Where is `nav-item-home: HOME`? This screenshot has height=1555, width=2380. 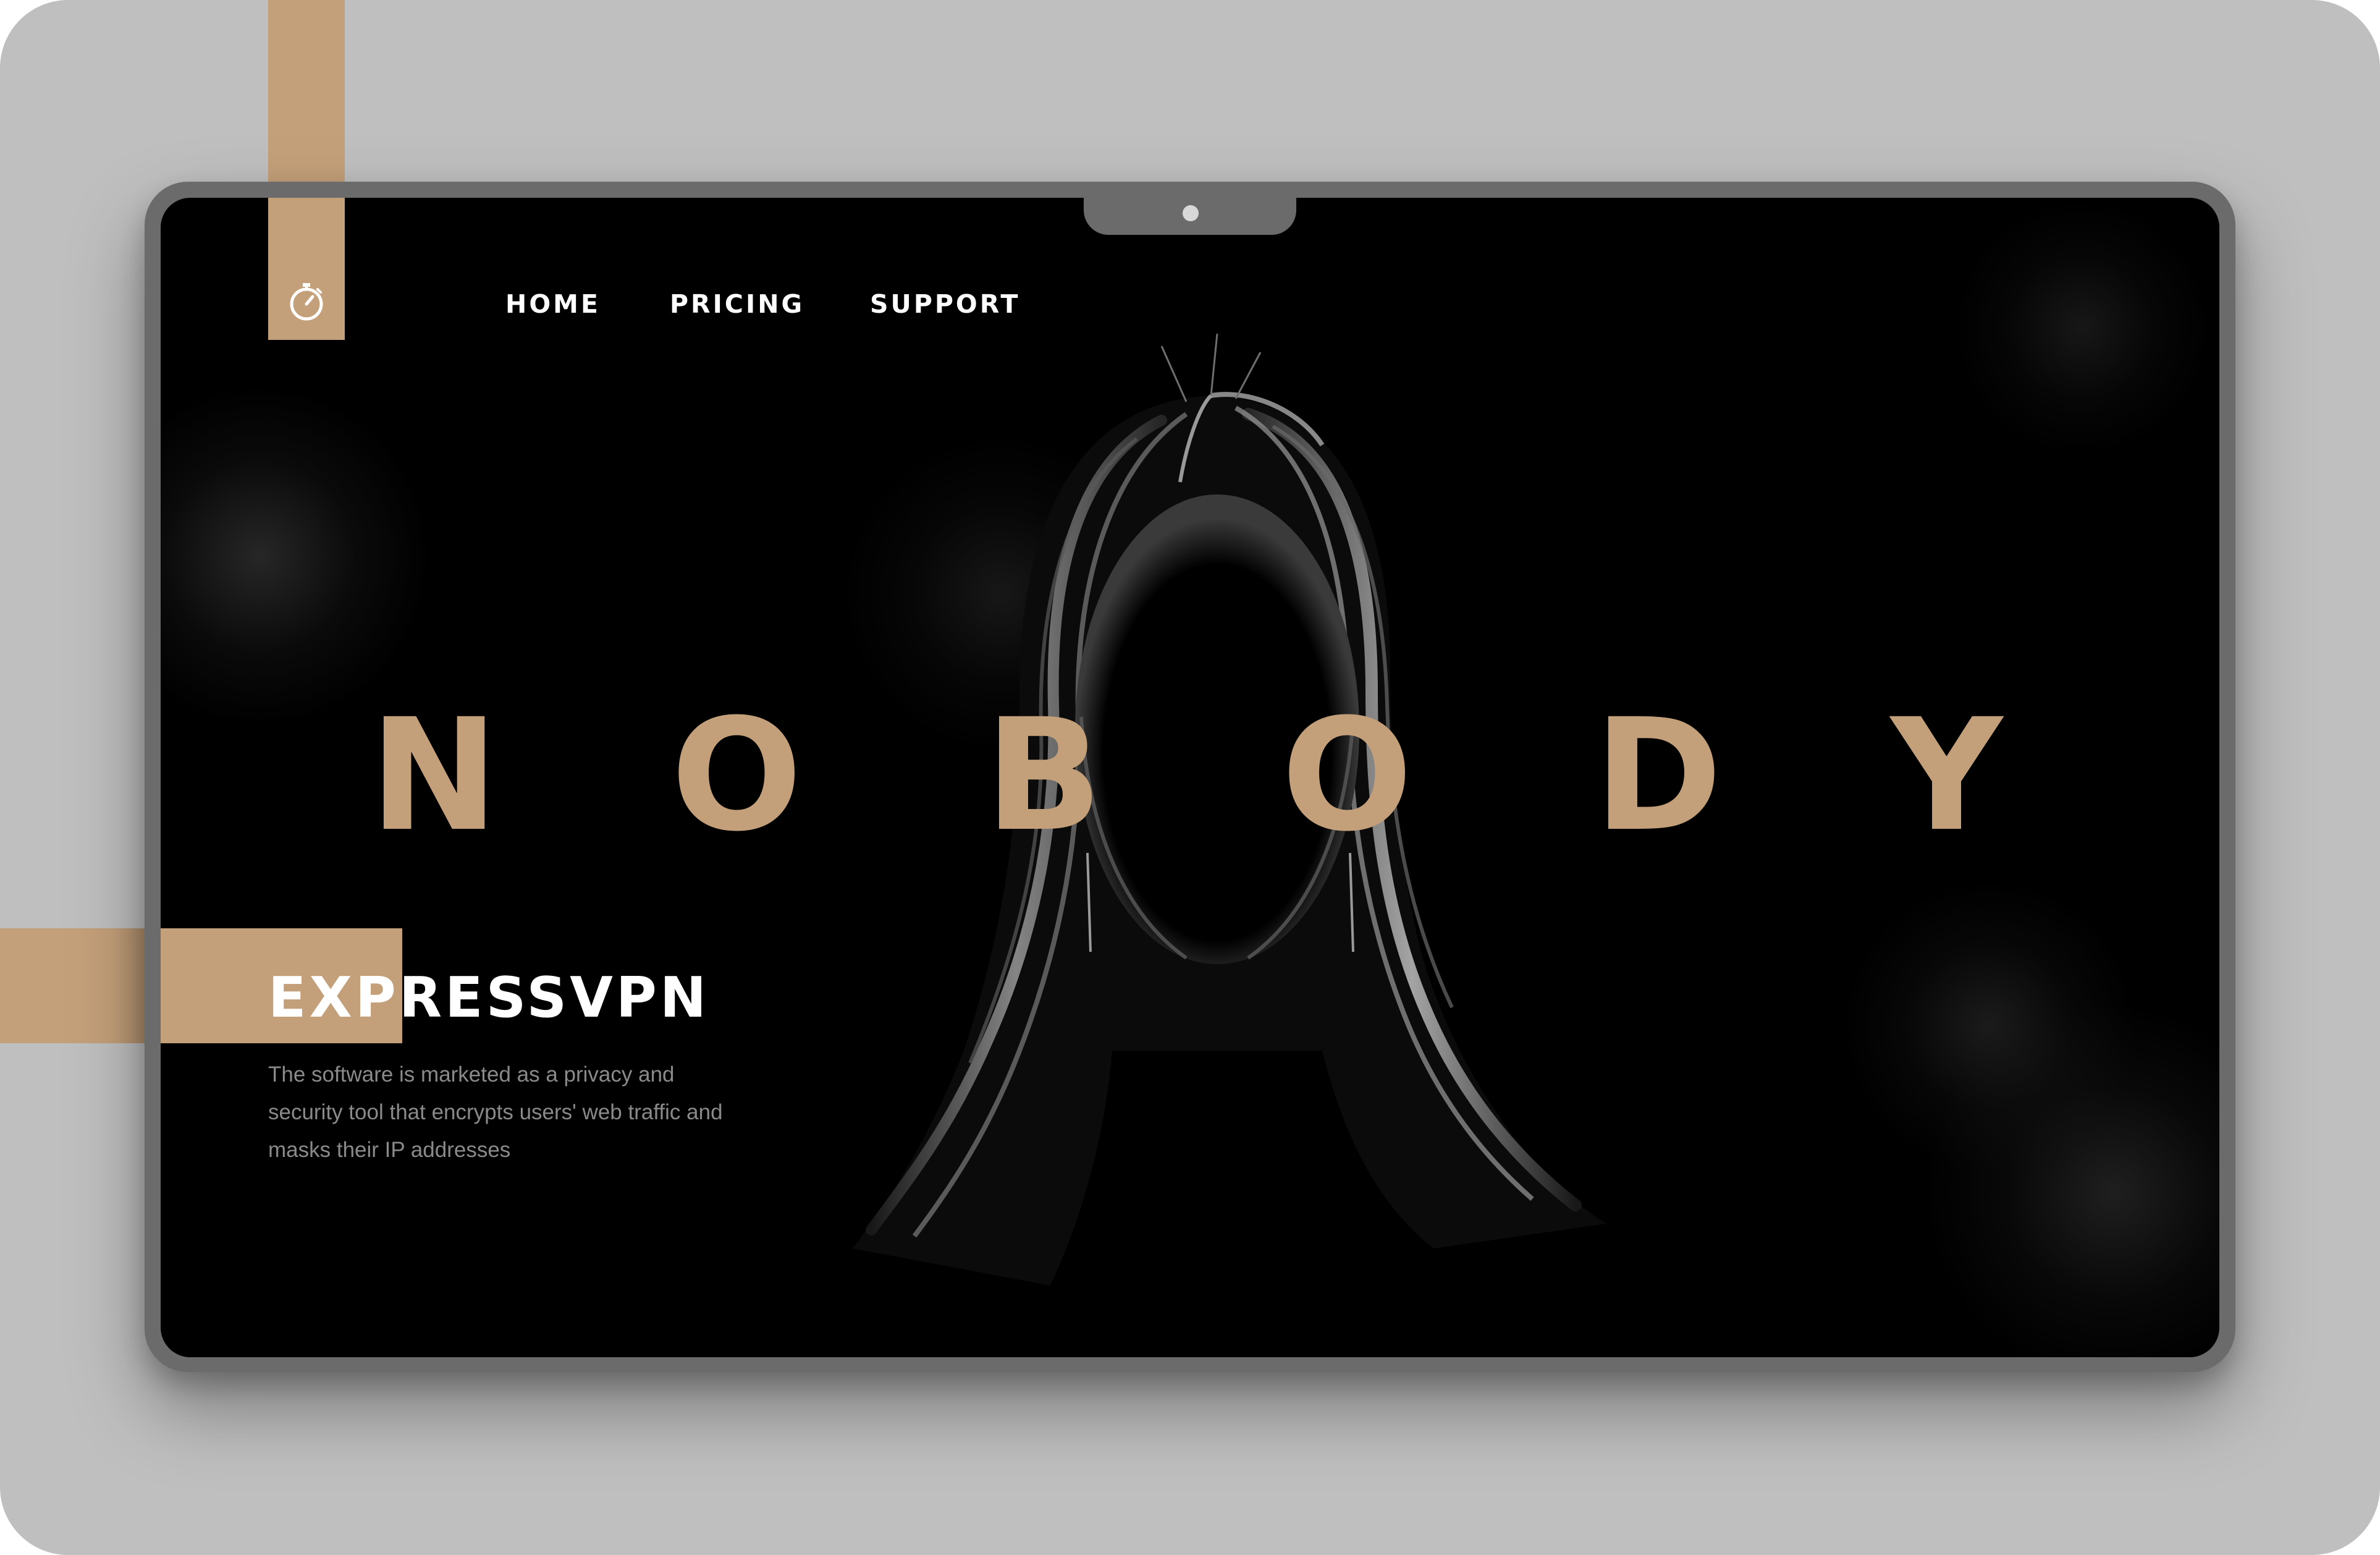 nav-item-home: HOME is located at coordinates (553, 304).